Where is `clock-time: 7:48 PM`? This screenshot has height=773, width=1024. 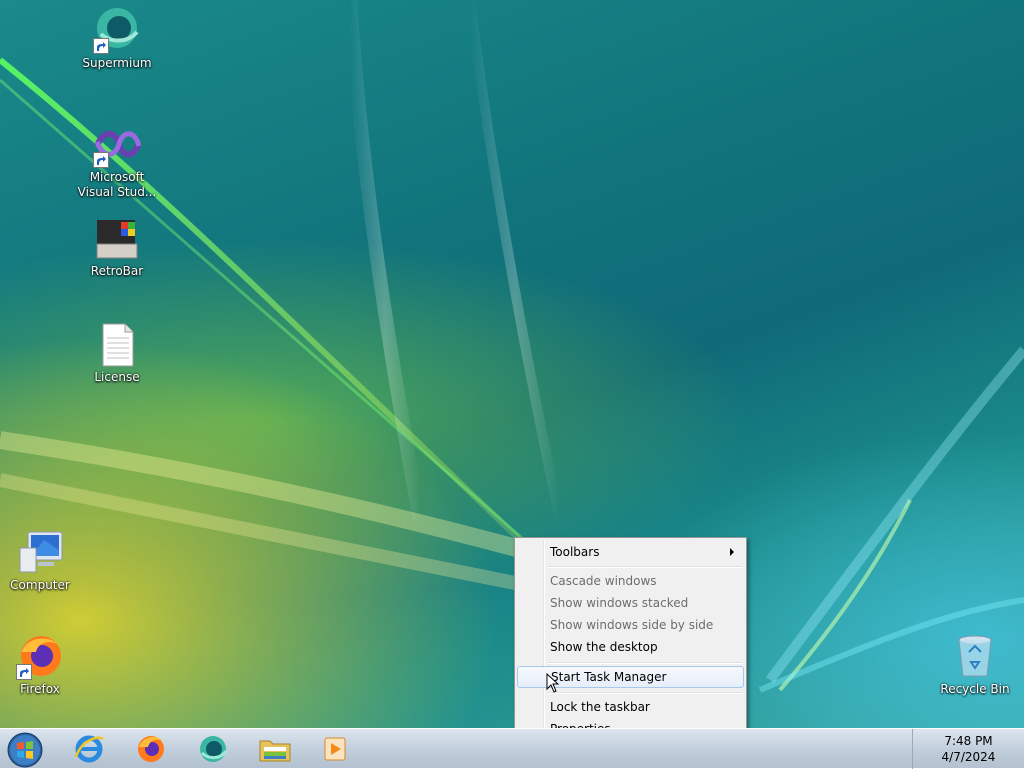 clock-time: 7:48 PM is located at coordinates (968, 741).